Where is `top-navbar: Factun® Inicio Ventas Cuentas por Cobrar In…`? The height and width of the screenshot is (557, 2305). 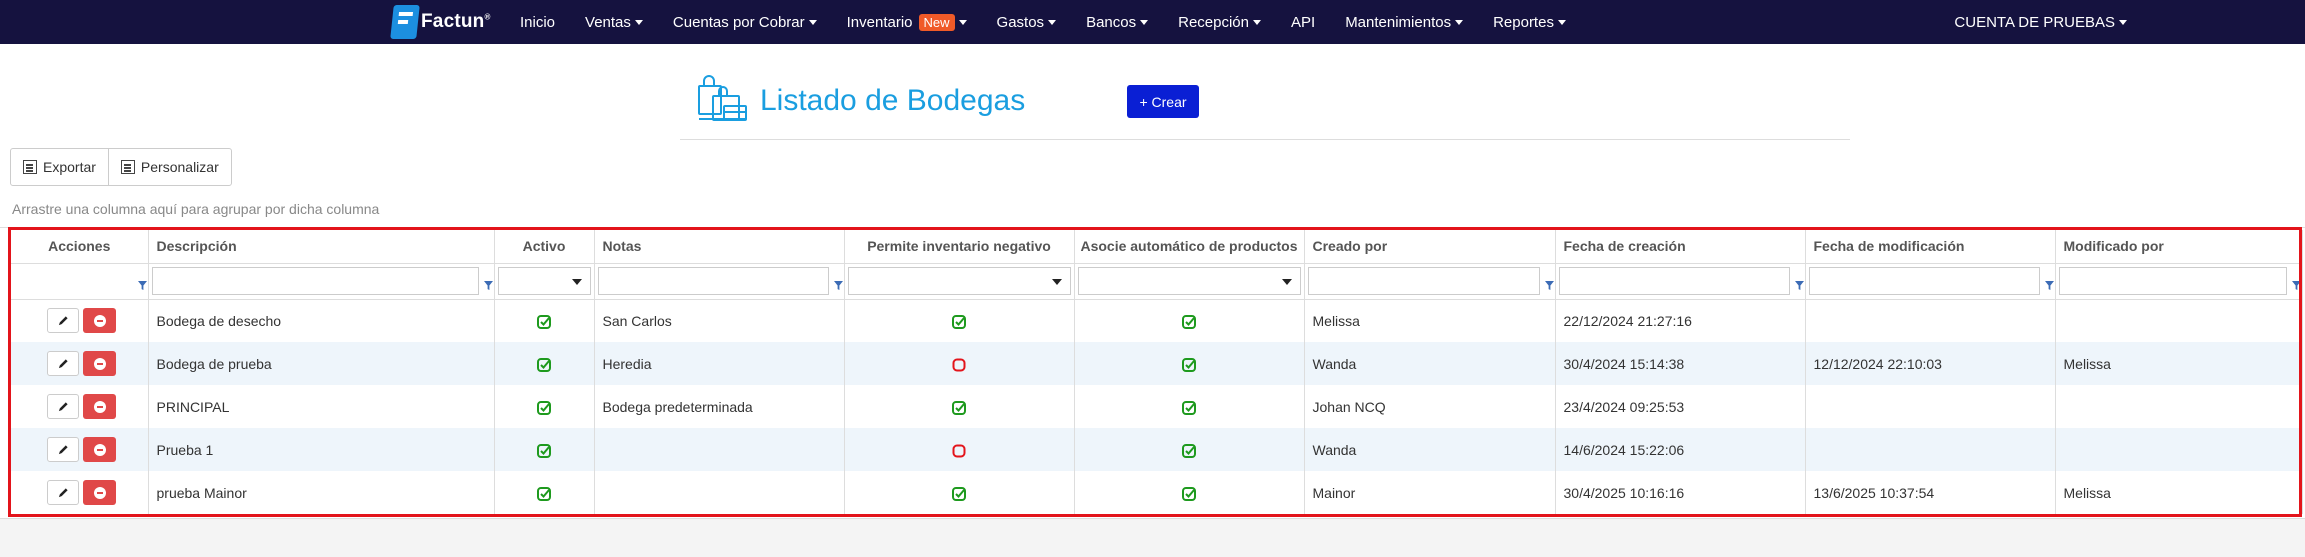
top-navbar: Factun® Inicio Ventas Cuentas por Cobrar In… is located at coordinates (1152, 22).